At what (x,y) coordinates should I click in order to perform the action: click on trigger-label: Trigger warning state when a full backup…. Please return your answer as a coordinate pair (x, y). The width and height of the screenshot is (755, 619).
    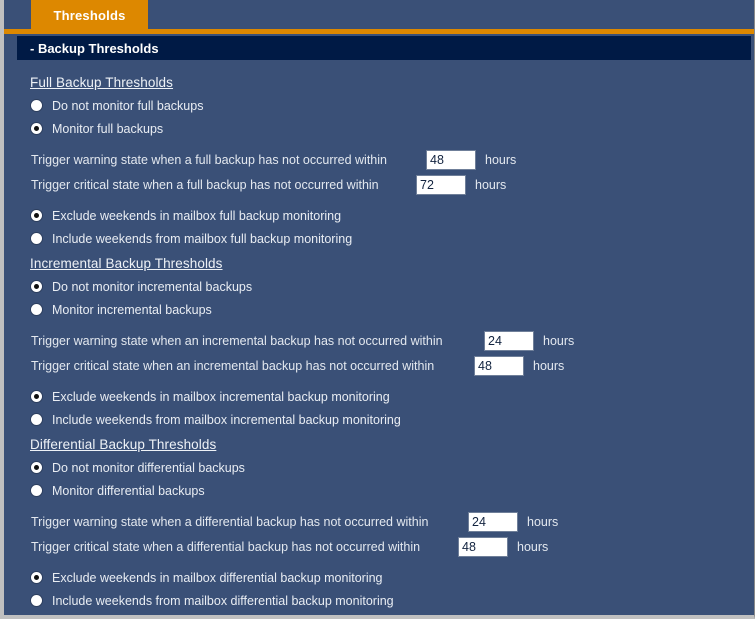
    Looking at the image, I should click on (209, 159).